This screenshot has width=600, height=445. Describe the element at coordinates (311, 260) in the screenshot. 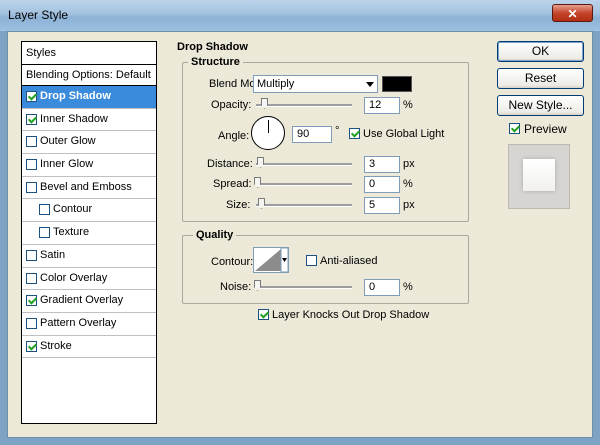

I see `anti-aliased-checkbox` at that location.